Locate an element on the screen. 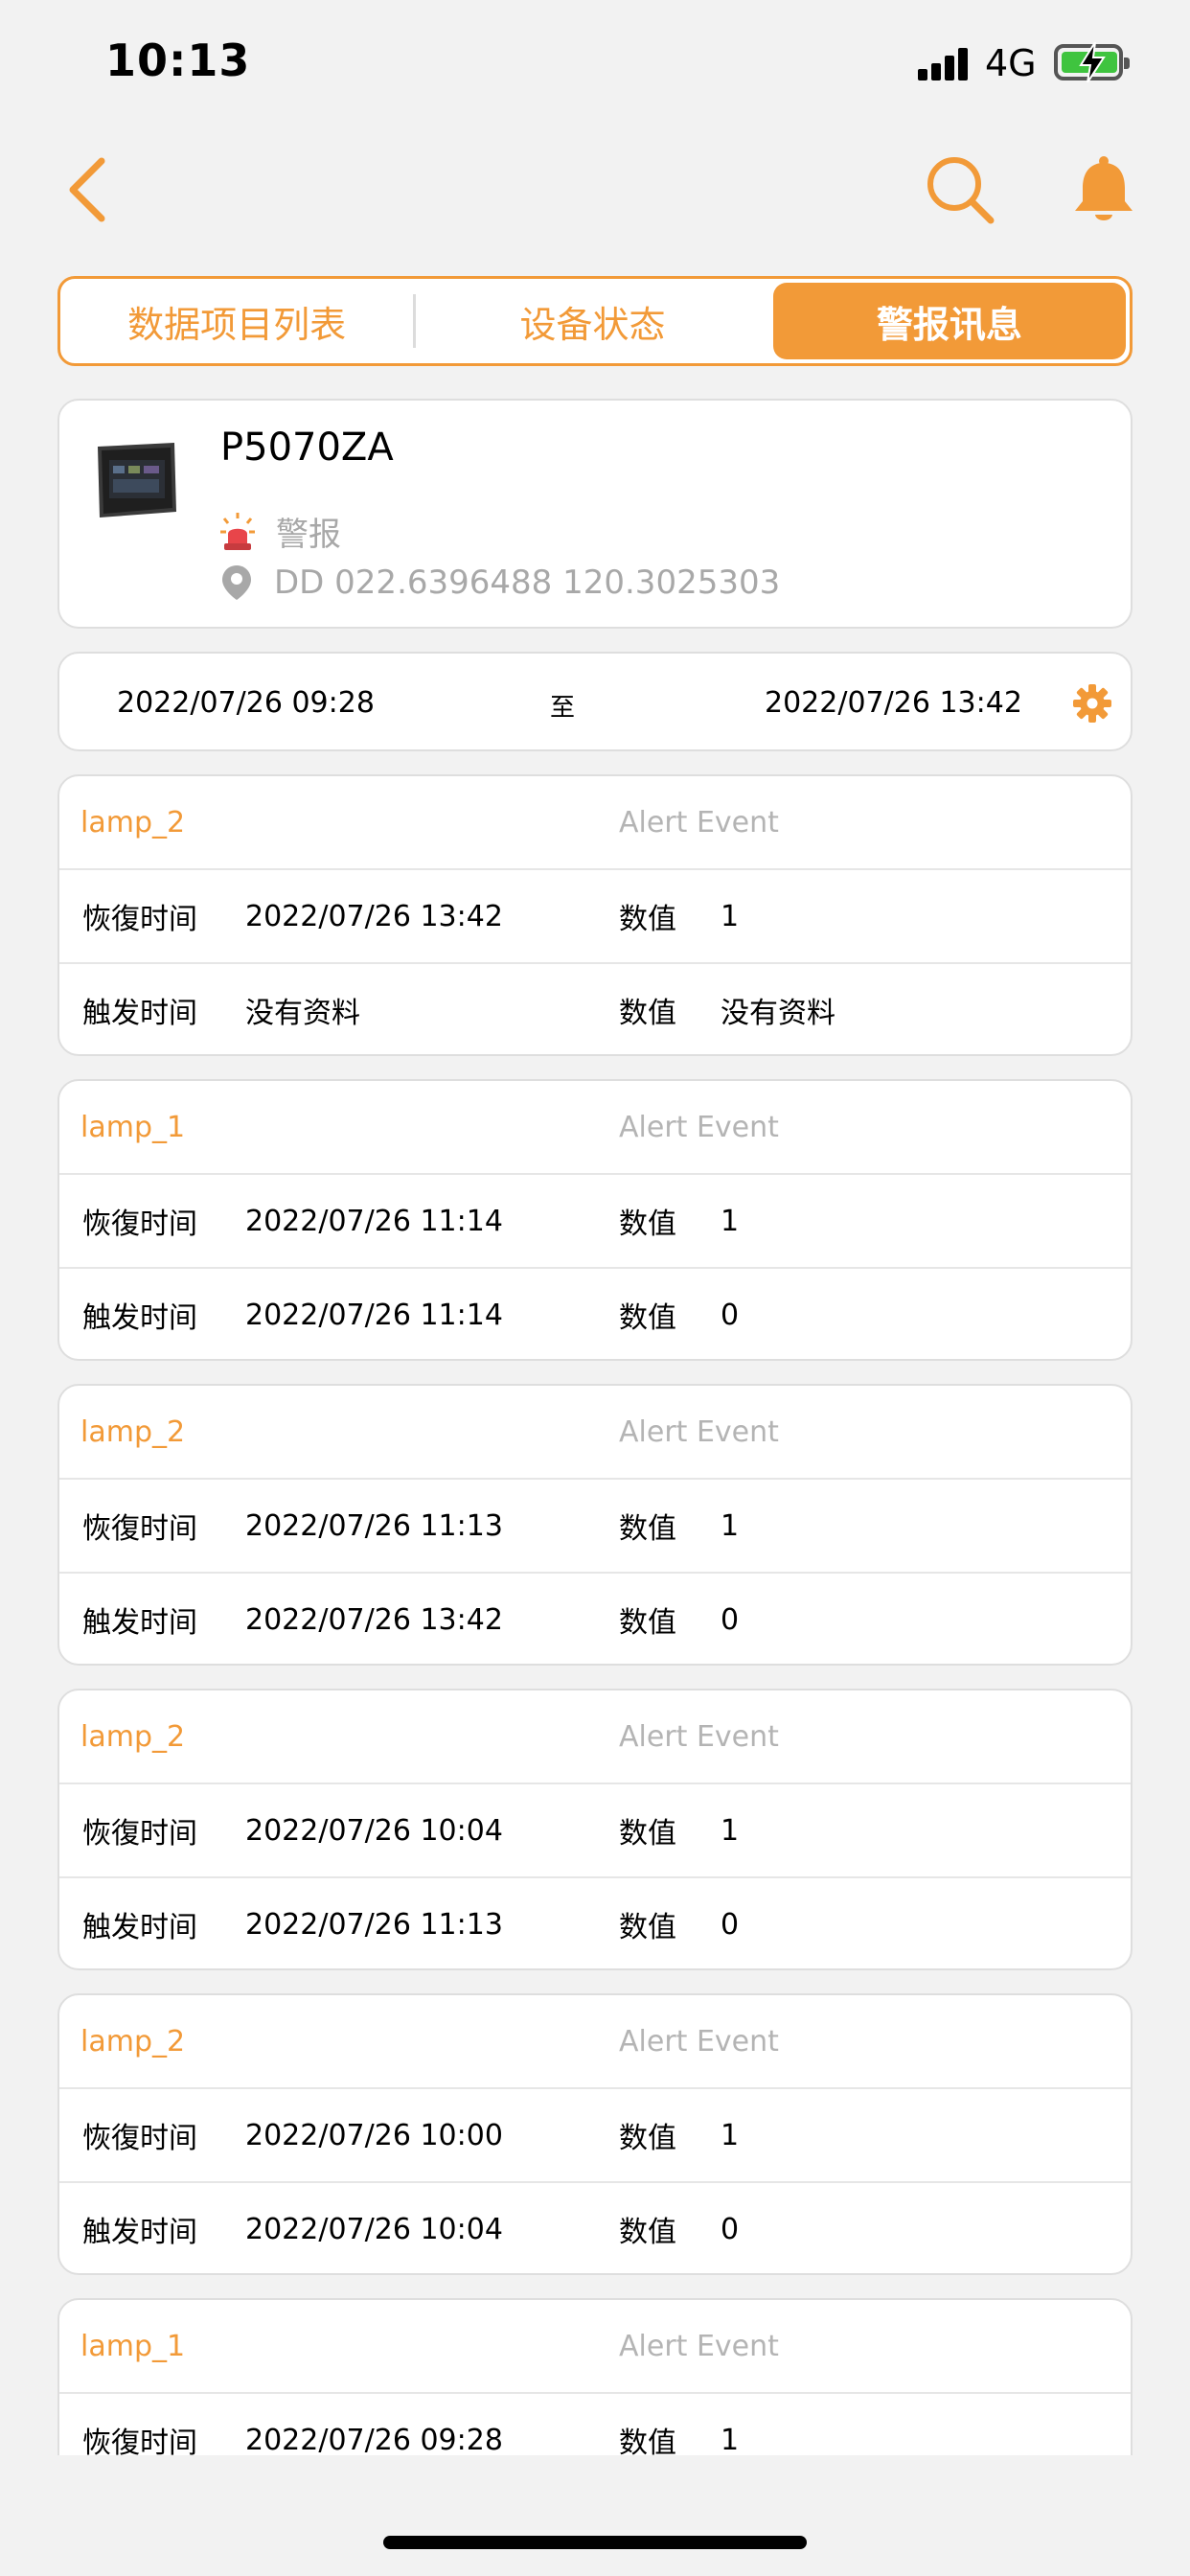 The width and height of the screenshot is (1190, 2576). location-row: DD 022.6396488 120.3025303 is located at coordinates (500, 583).